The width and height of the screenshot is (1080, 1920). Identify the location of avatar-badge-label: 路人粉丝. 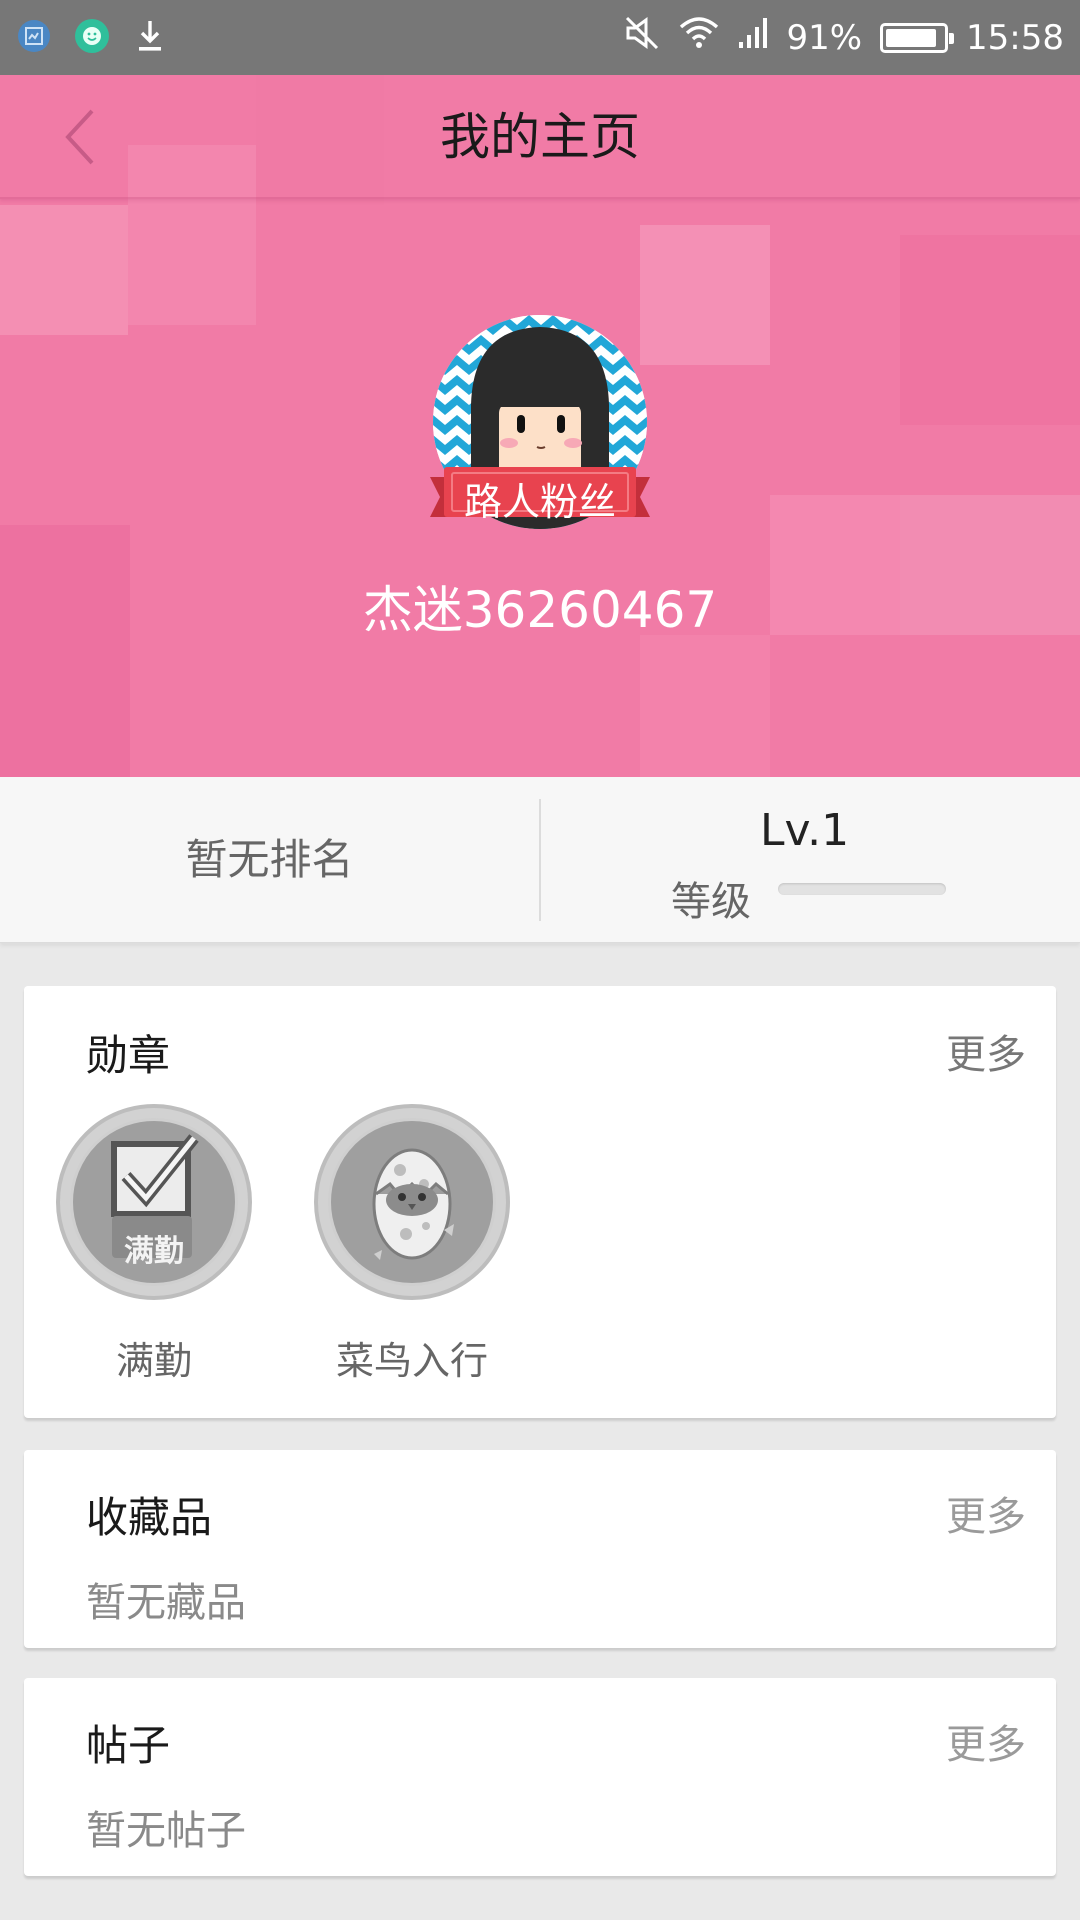
(539, 502).